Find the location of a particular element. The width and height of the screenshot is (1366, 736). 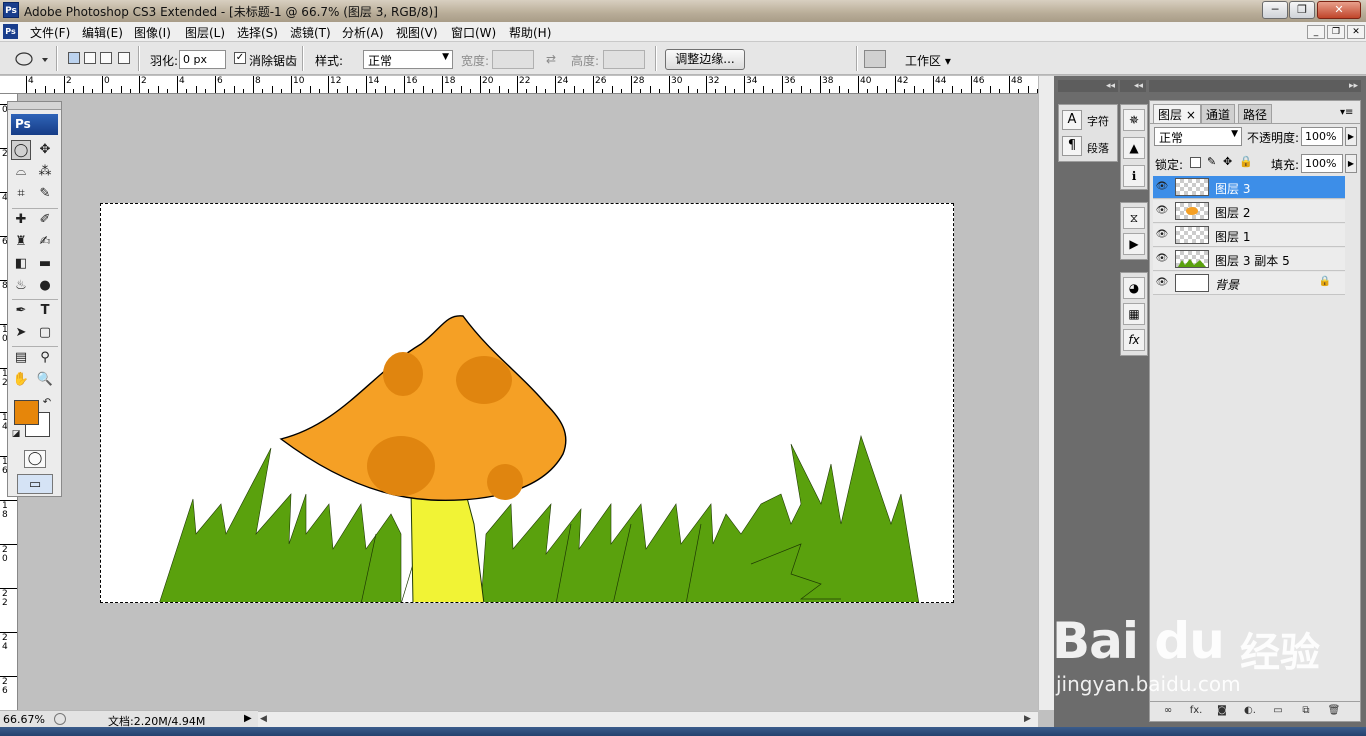

layer-row: 👁 图层 3 is located at coordinates (1249, 187).